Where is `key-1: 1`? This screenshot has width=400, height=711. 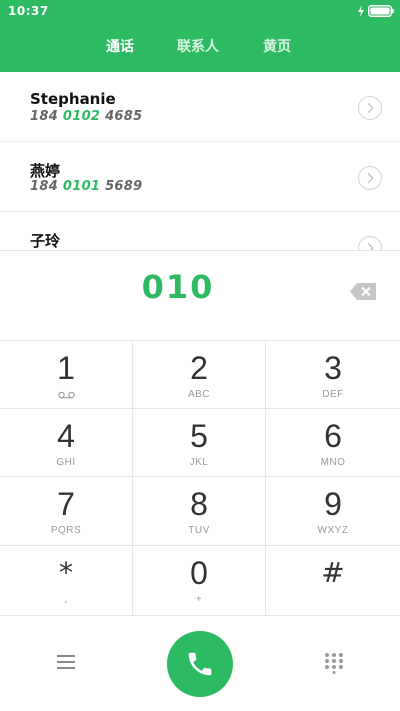
key-1: 1 is located at coordinates (66, 375).